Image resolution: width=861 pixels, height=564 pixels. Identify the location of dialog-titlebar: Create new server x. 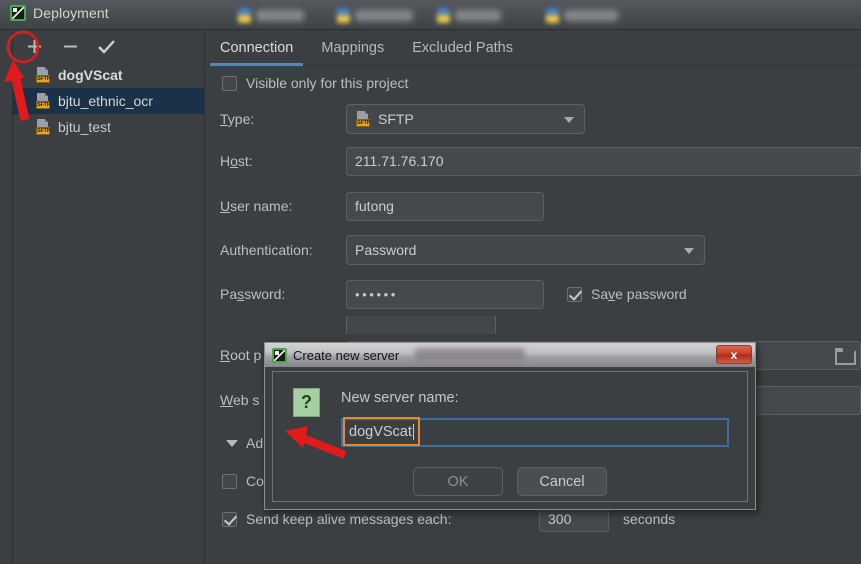
(510, 355).